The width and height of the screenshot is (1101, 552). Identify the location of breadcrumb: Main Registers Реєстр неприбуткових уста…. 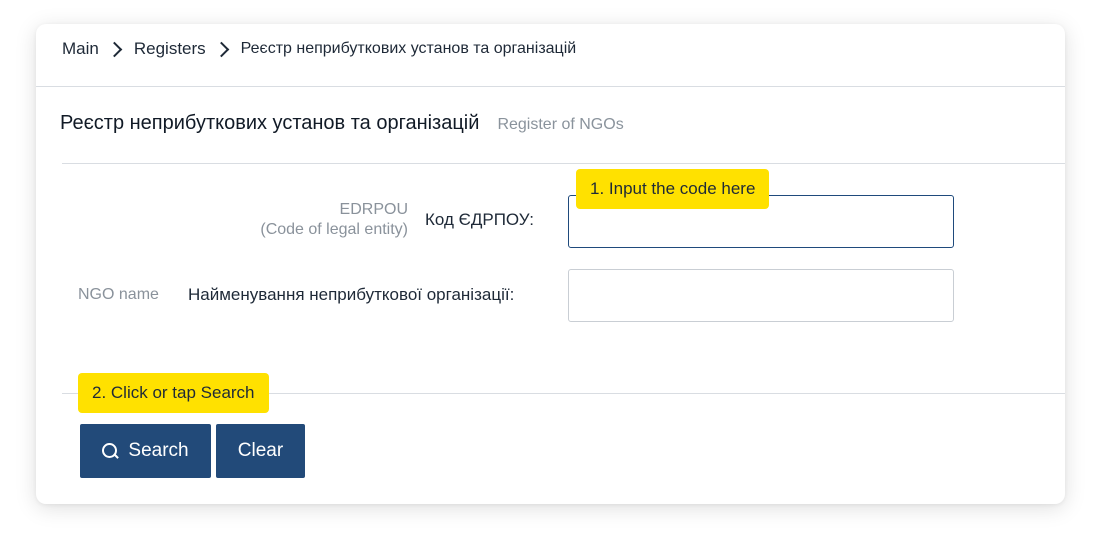
(319, 49).